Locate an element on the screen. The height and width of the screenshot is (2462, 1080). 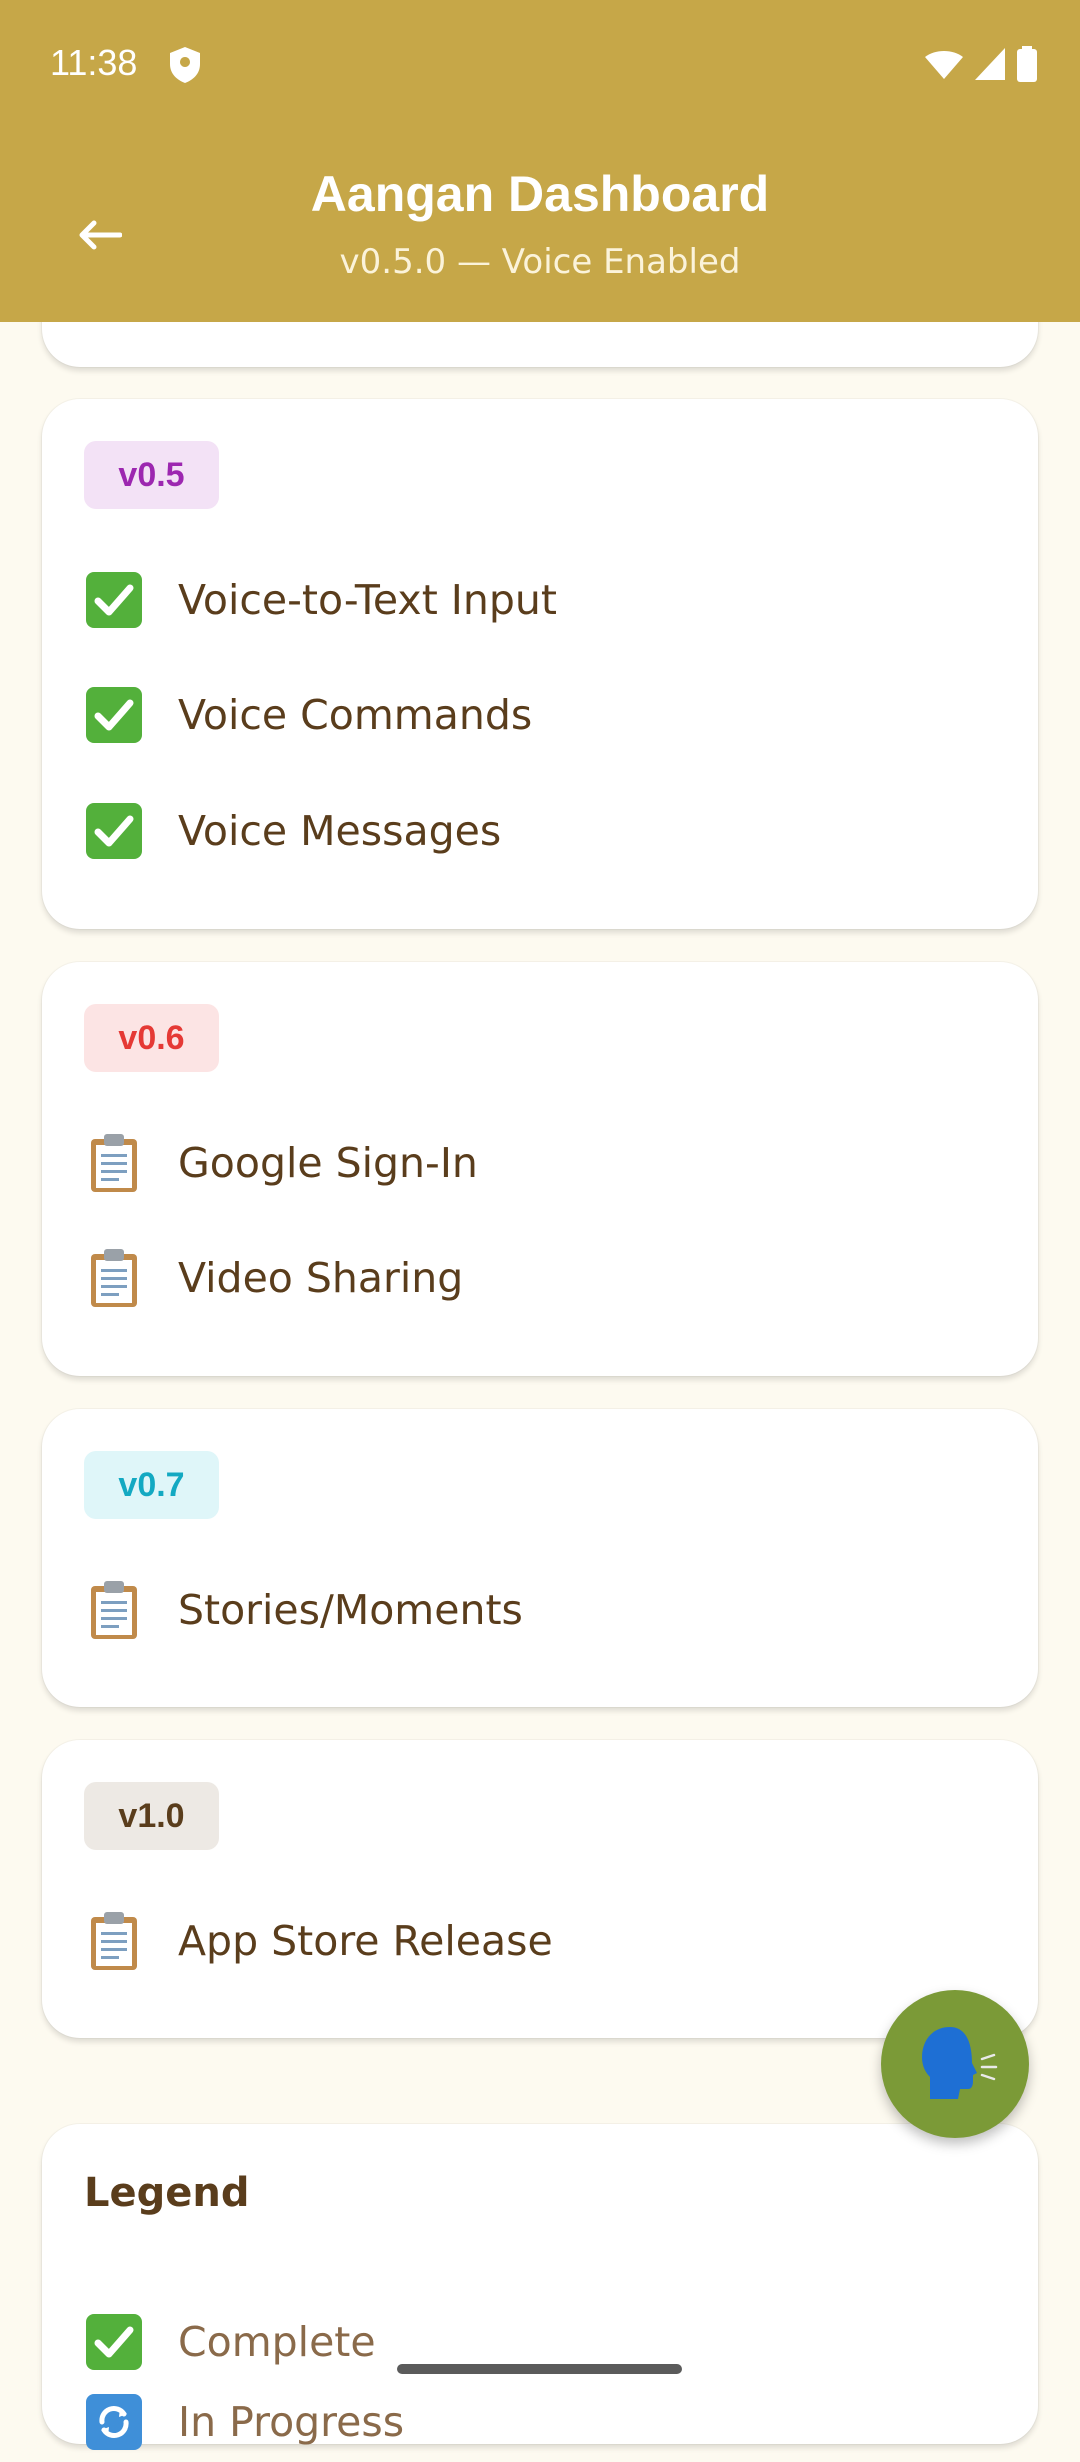
legend-label: Complete is located at coordinates (277, 2342).